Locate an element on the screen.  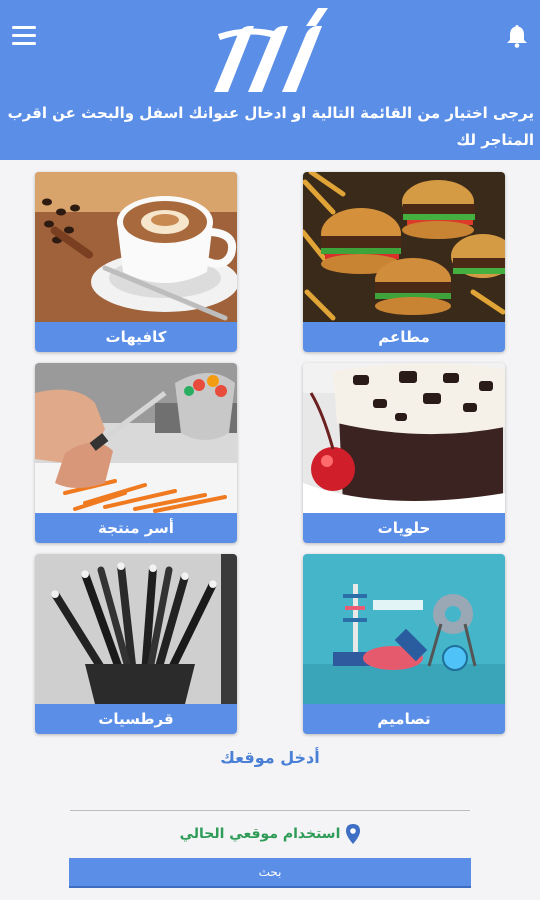
category-card-cafes: كافيهات is located at coordinates (136, 262).